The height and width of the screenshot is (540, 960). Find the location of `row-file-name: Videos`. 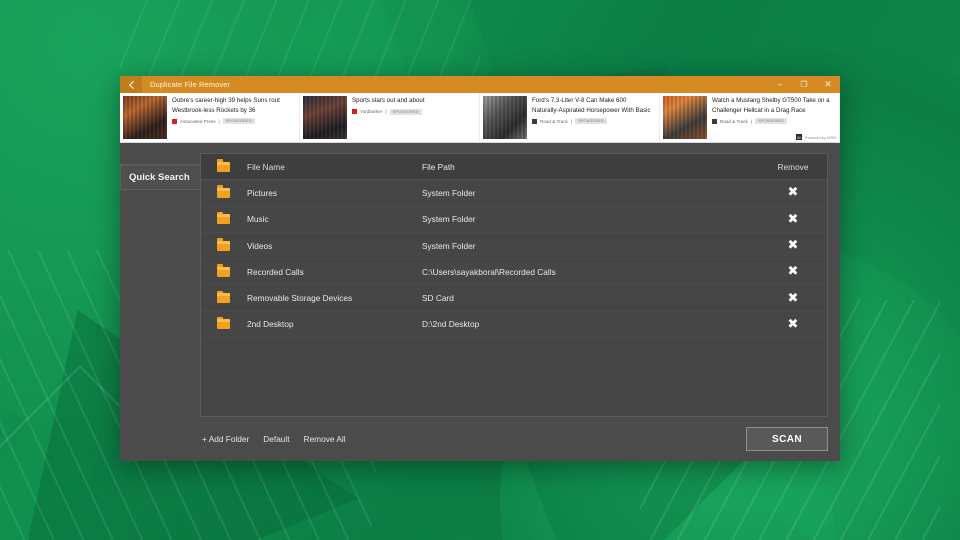

row-file-name: Videos is located at coordinates (260, 245).